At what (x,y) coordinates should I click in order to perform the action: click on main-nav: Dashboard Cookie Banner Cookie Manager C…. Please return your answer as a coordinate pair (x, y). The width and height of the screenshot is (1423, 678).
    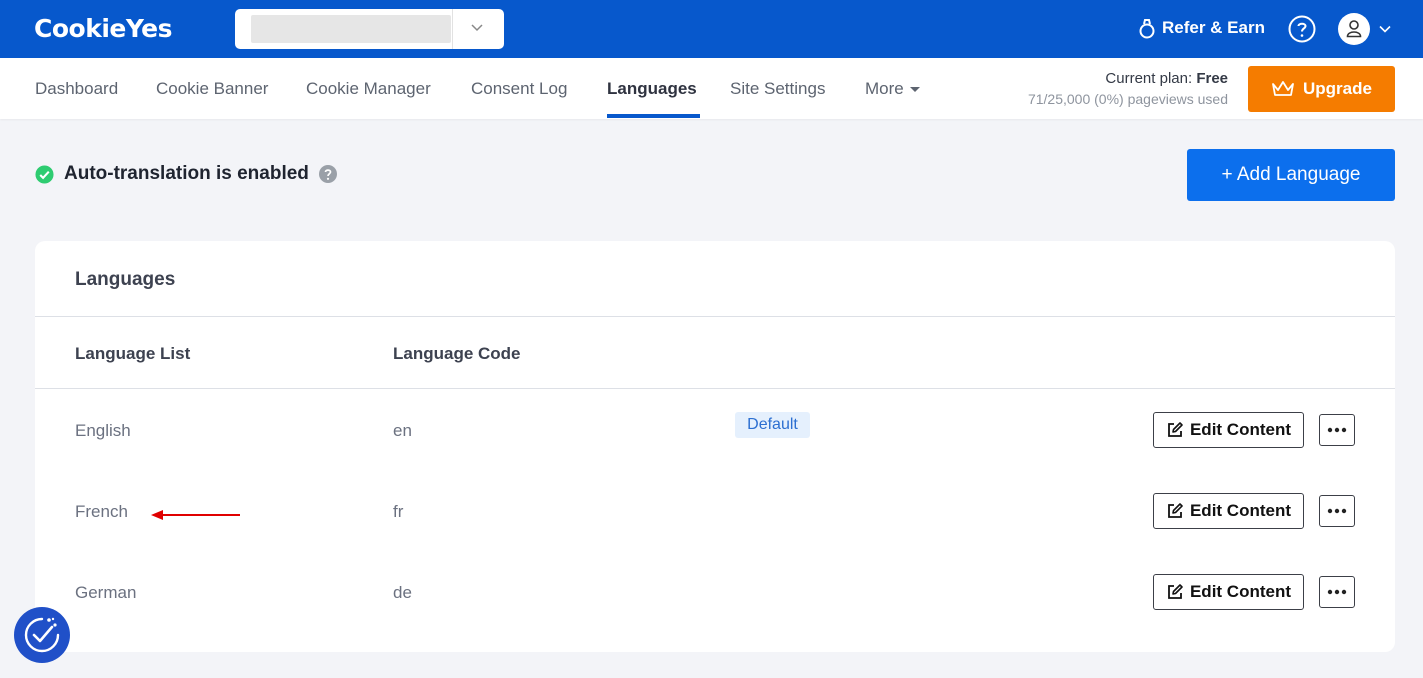
    Looking at the image, I should click on (711, 88).